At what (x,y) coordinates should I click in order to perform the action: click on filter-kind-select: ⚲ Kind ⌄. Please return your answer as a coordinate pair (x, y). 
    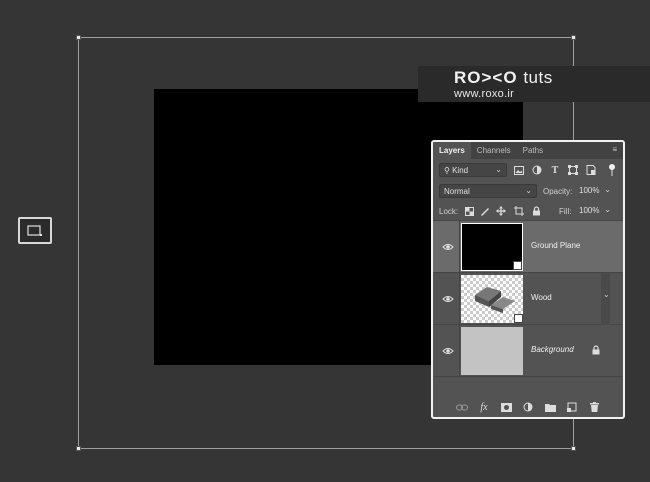
    Looking at the image, I should click on (473, 170).